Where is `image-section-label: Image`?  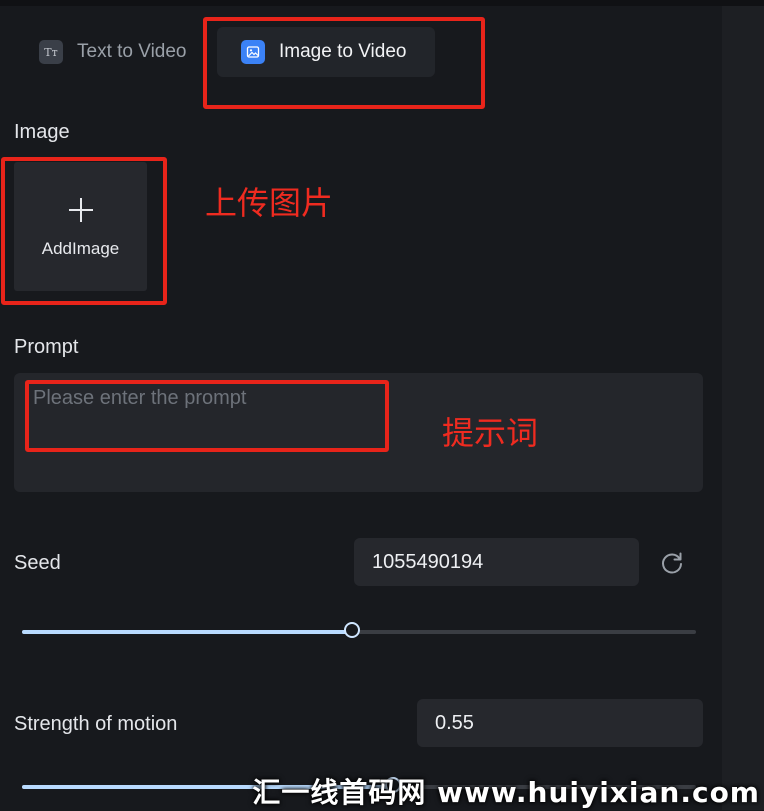
image-section-label: Image is located at coordinates (42, 132).